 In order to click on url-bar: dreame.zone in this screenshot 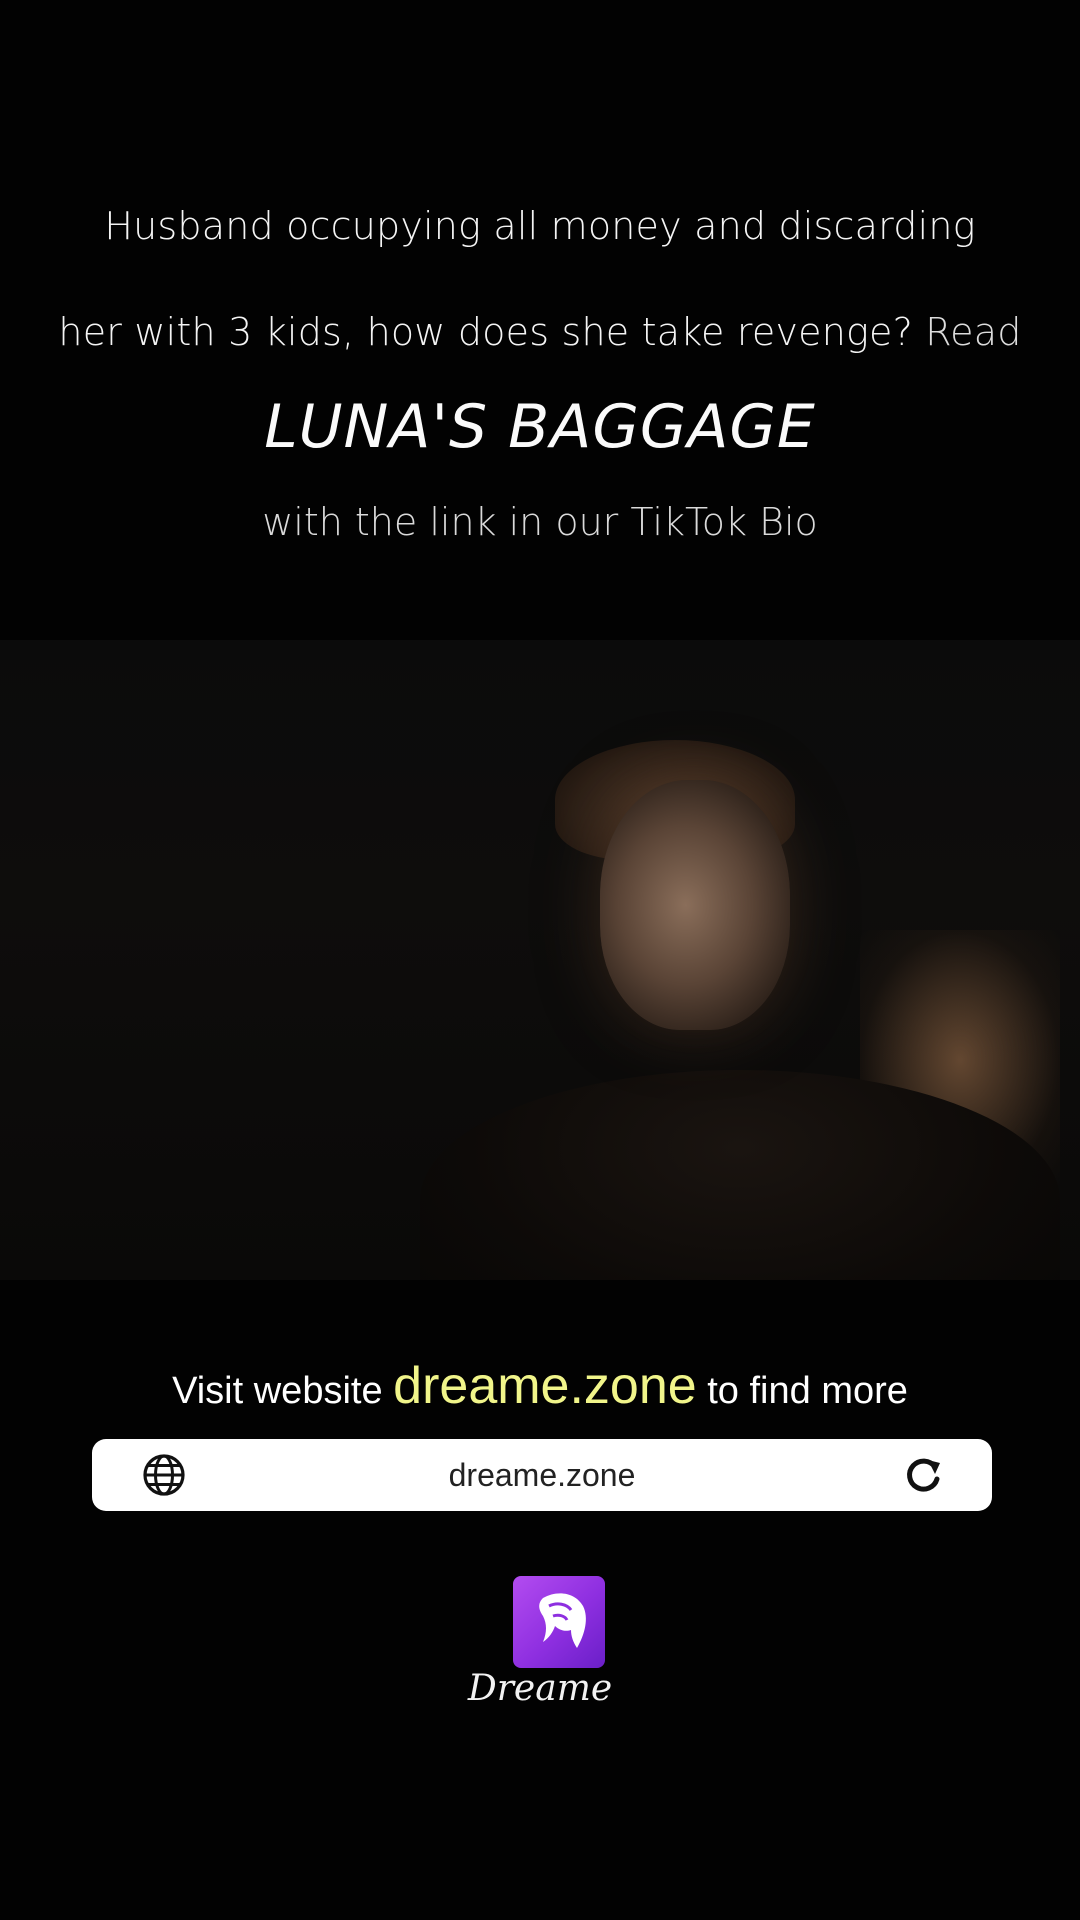, I will do `click(542, 1475)`.